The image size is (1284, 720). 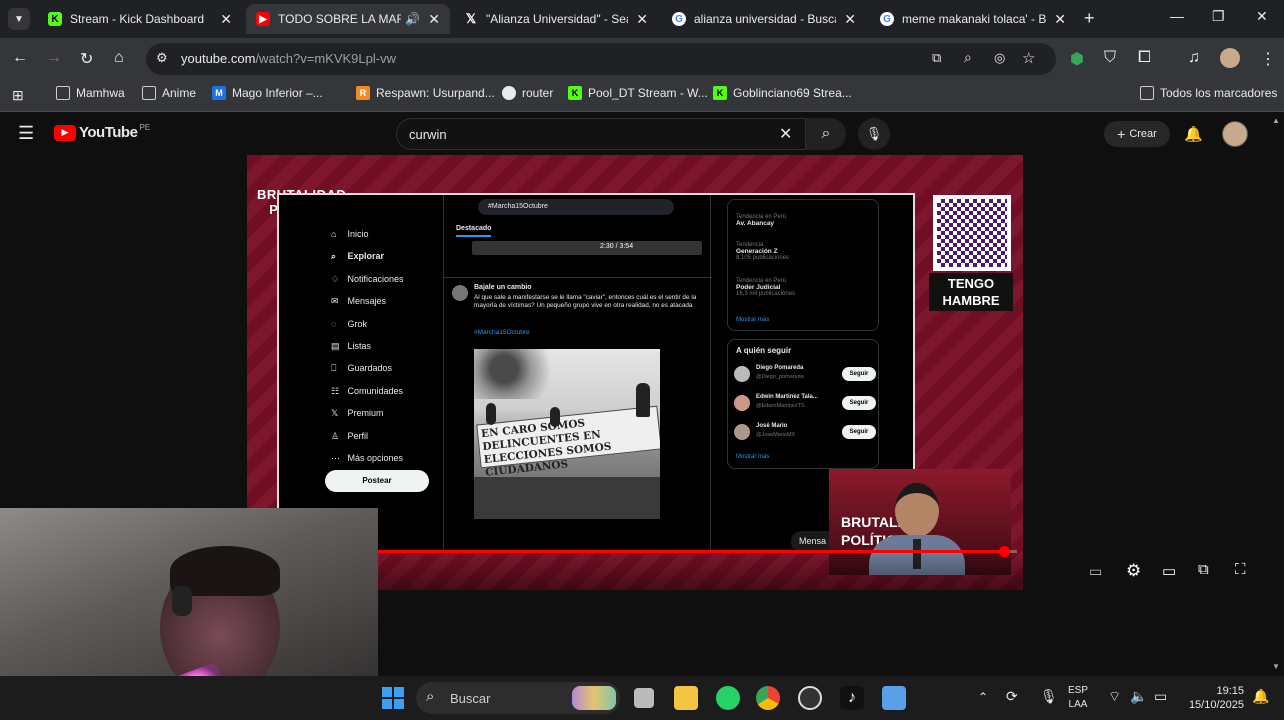 I want to click on google-icon: G, so click(x=679, y=19).